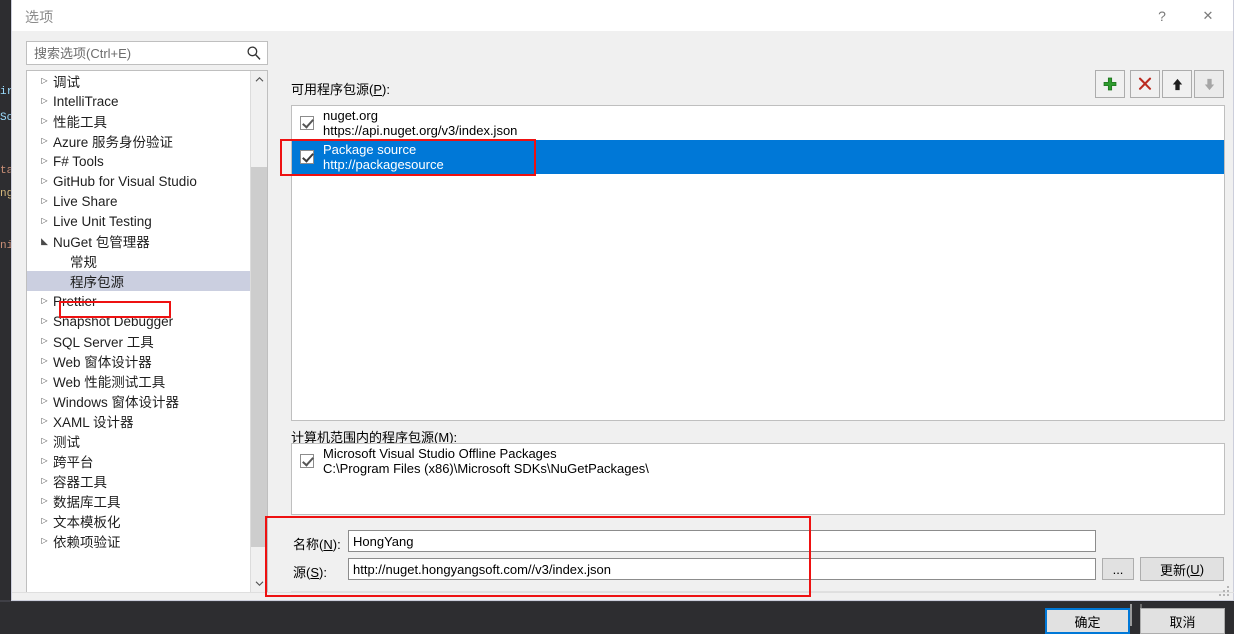 This screenshot has height=634, width=1234. What do you see at coordinates (138, 241) in the screenshot?
I see `sidebar-item-8: ◢ NuGet 包管理器` at bounding box center [138, 241].